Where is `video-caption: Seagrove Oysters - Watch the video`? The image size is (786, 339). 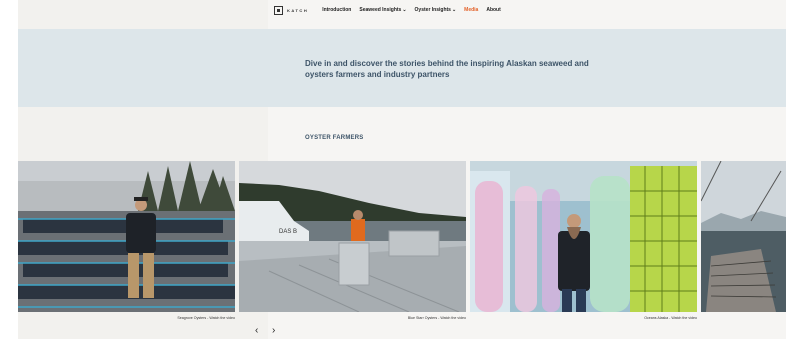
video-caption: Seagrove Oysters - Watch the video is located at coordinates (177, 318).